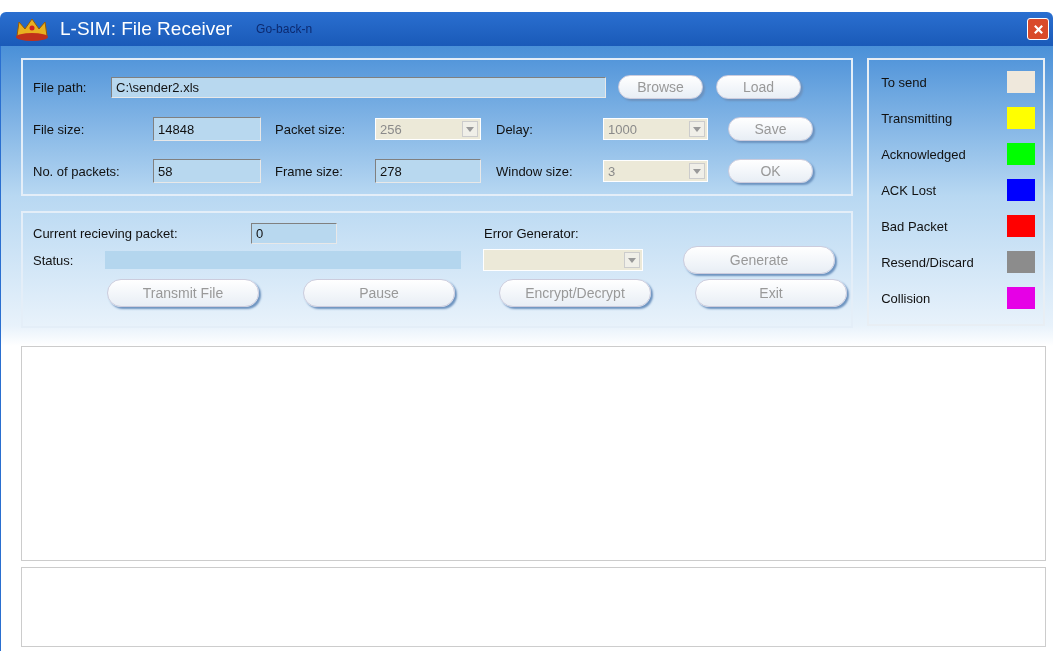 This screenshot has width=1053, height=651. What do you see at coordinates (294, 233) in the screenshot?
I see `packet-field: 0` at bounding box center [294, 233].